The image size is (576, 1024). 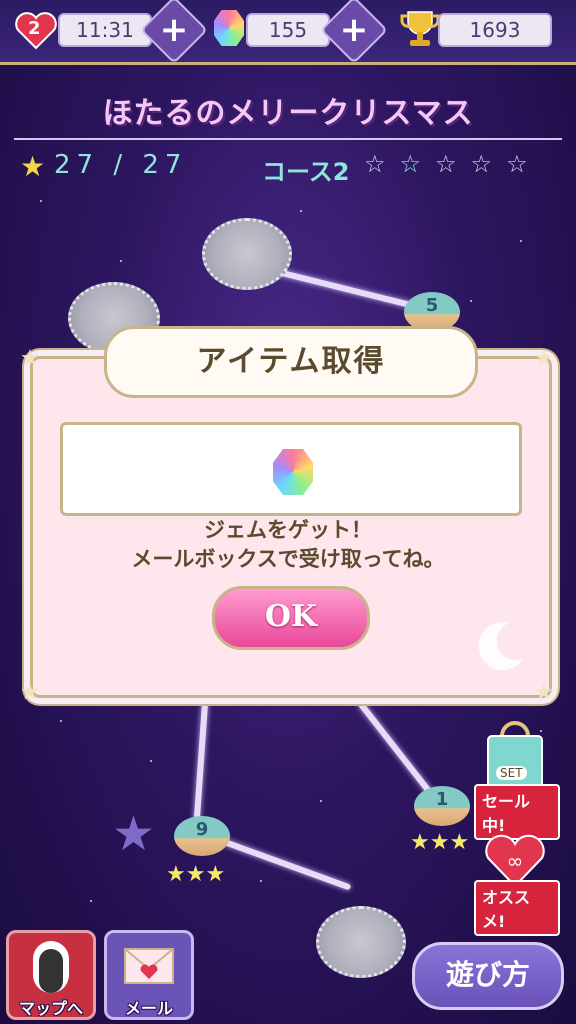 I want to click on divider, so click(x=288, y=139).